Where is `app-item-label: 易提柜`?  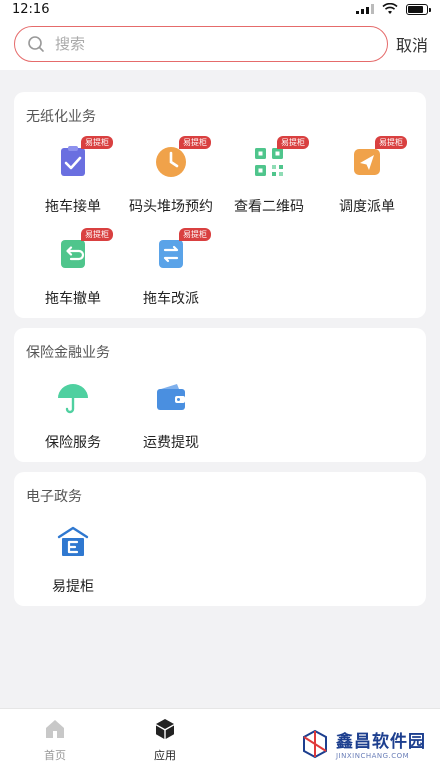 app-item-label: 易提柜 is located at coordinates (73, 587).